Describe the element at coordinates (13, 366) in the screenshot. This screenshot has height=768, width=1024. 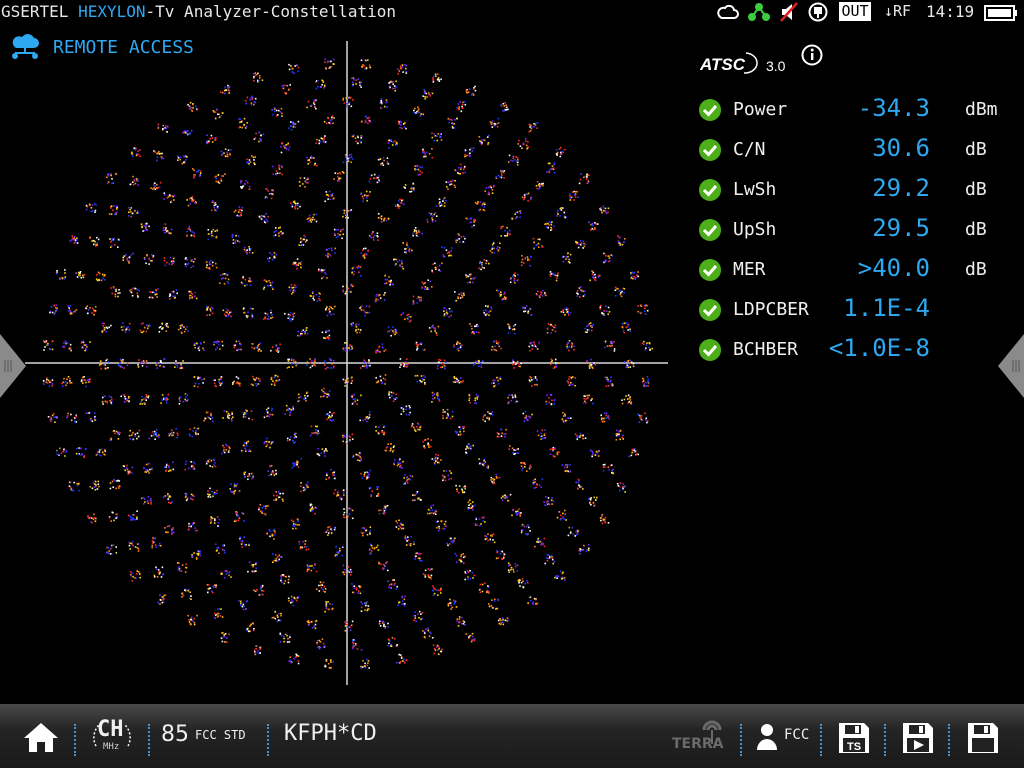
I see `left-panel-handle` at that location.